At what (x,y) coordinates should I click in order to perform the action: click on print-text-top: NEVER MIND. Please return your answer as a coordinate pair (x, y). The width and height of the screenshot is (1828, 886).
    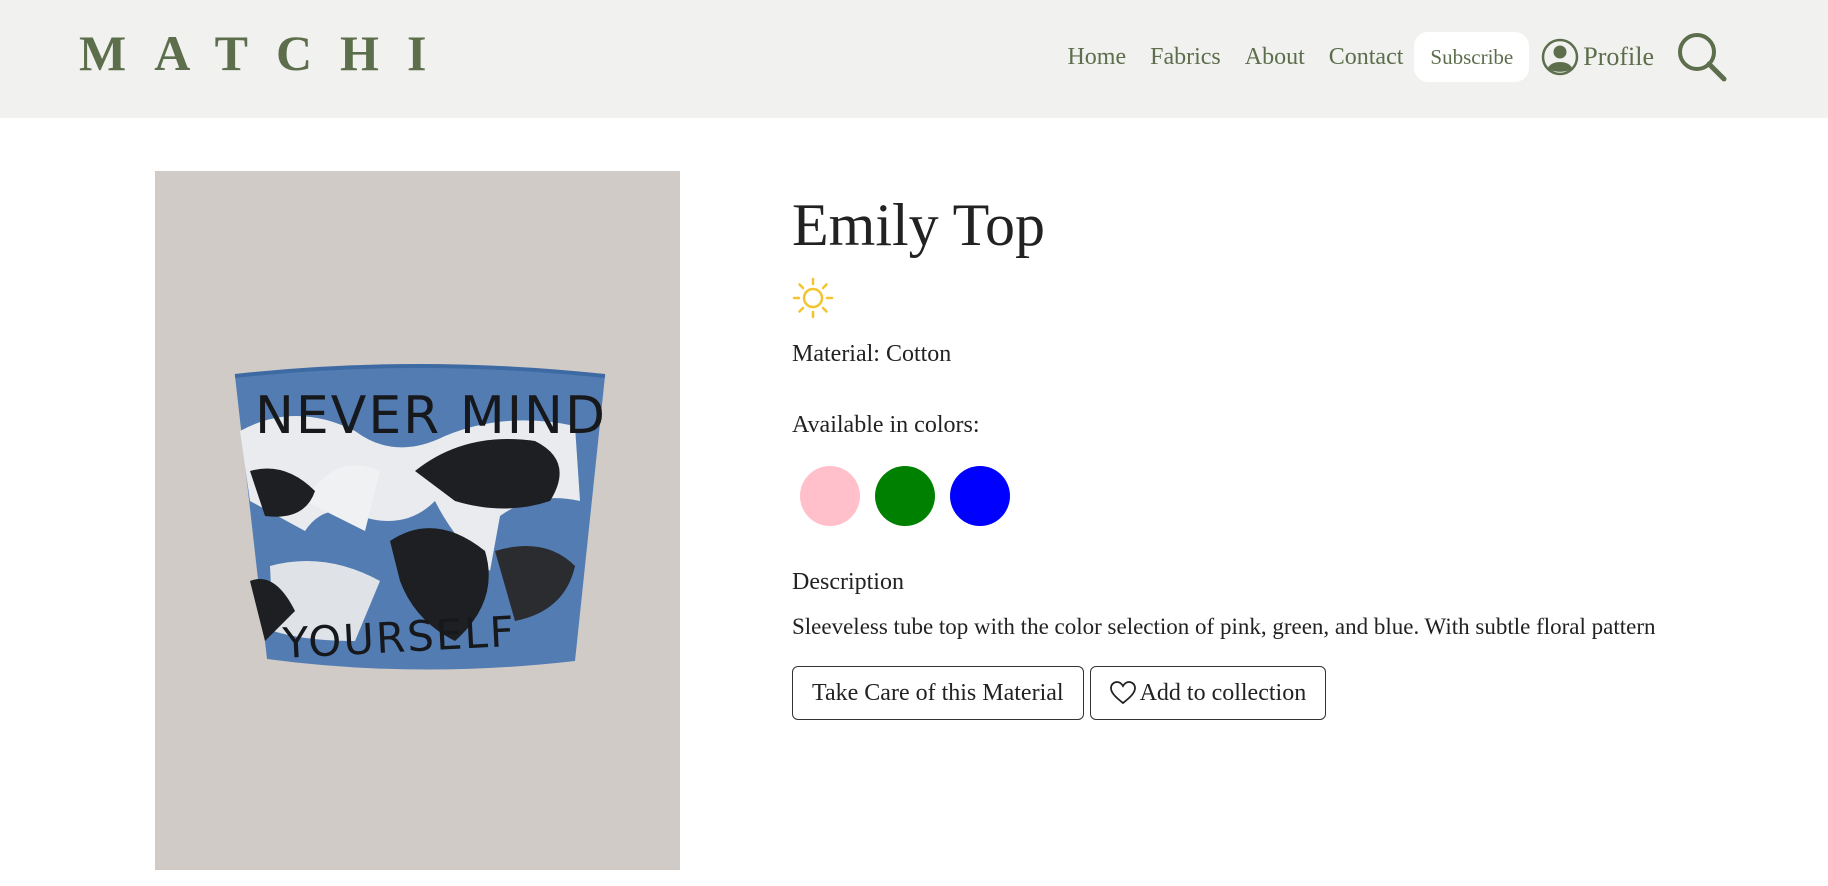
    Looking at the image, I should click on (431, 416).